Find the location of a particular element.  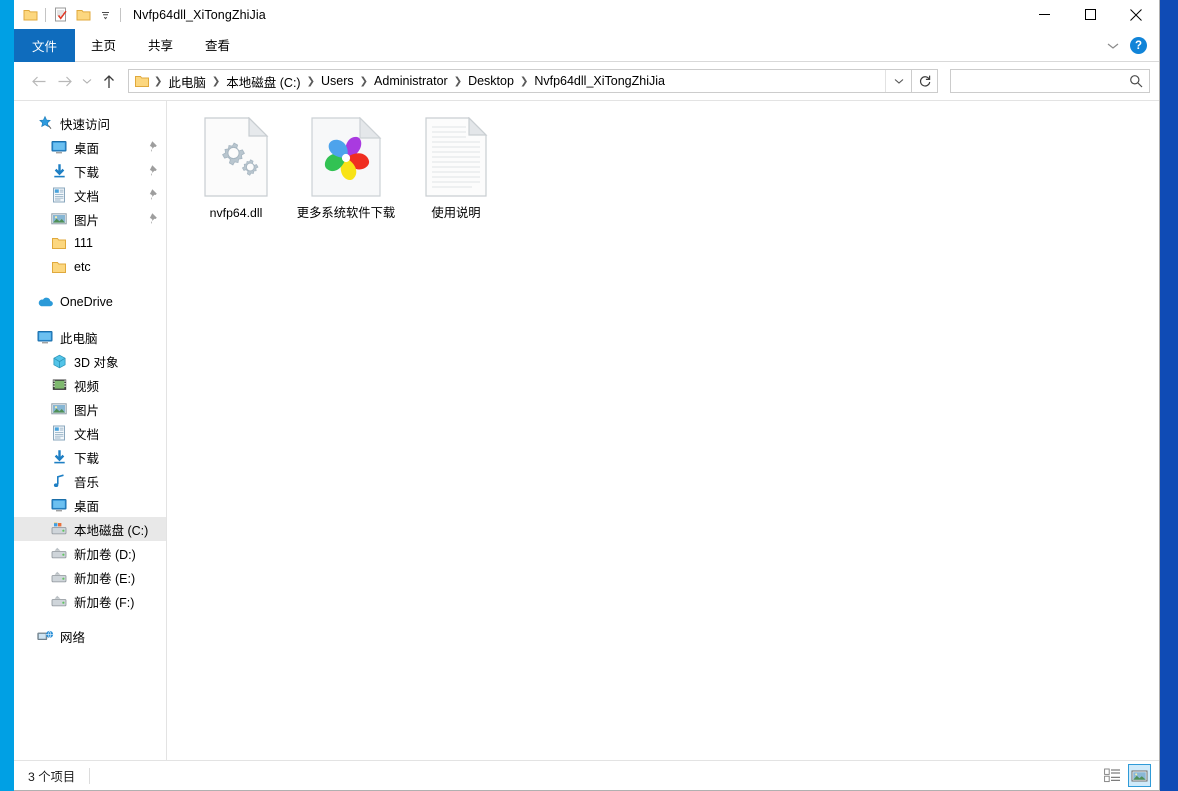

tab-file: 文件 is located at coordinates (45, 45).